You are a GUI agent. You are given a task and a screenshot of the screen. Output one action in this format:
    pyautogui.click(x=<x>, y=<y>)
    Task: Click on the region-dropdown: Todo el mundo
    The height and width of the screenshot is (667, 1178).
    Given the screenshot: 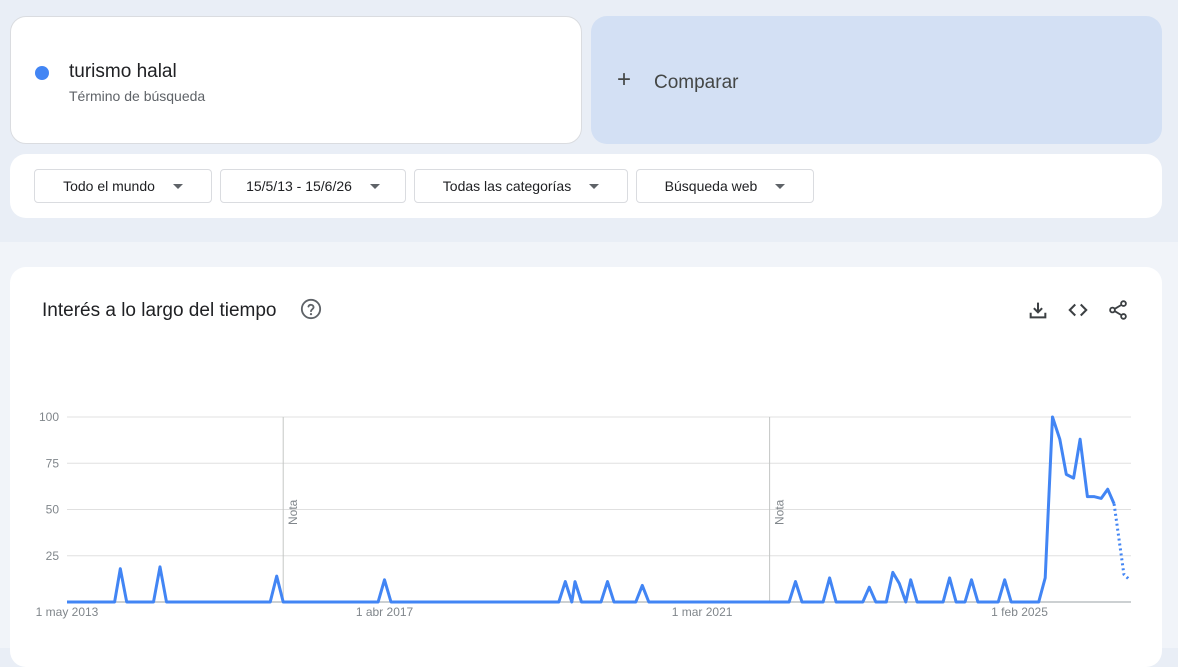 What is the action you would take?
    pyautogui.click(x=123, y=186)
    